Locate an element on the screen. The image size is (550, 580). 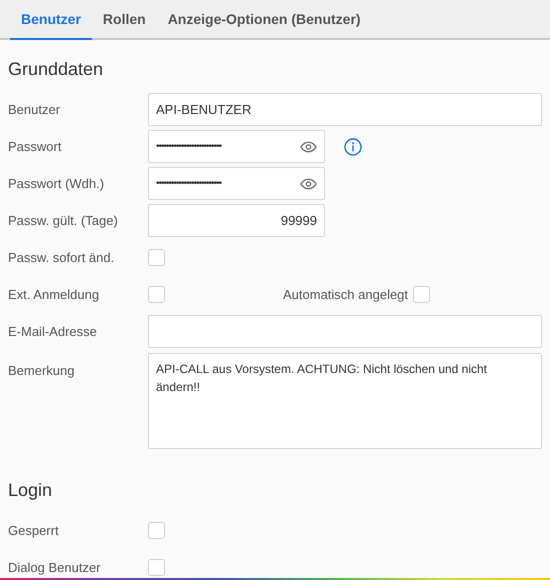
field-label: Passwort (Wdh.) is located at coordinates (57, 183).